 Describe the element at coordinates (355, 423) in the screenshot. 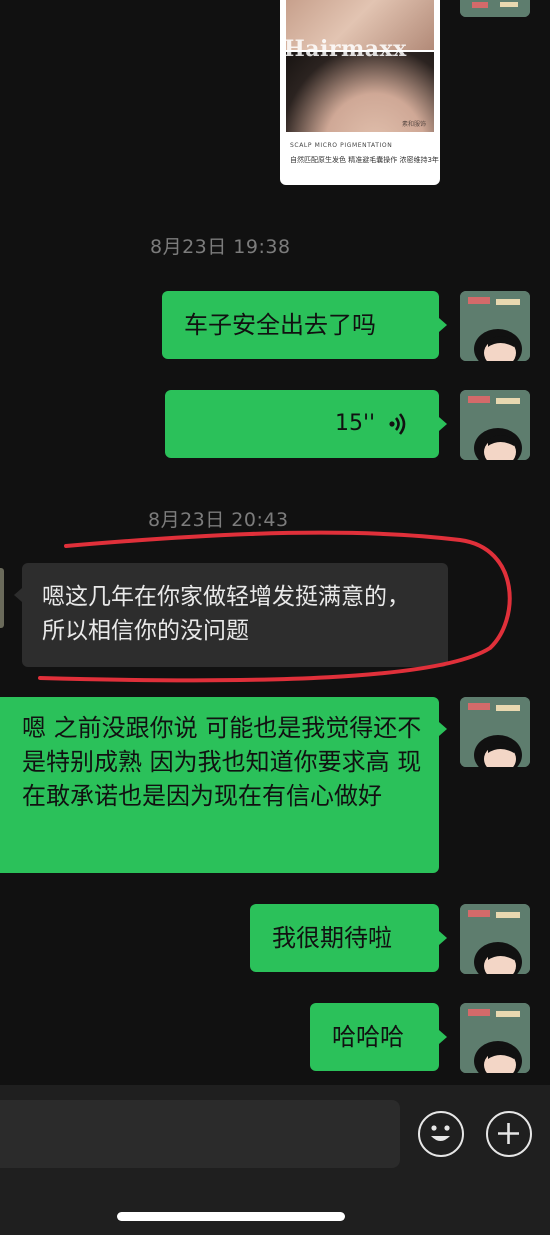

I see `voice-duration: 15''` at that location.